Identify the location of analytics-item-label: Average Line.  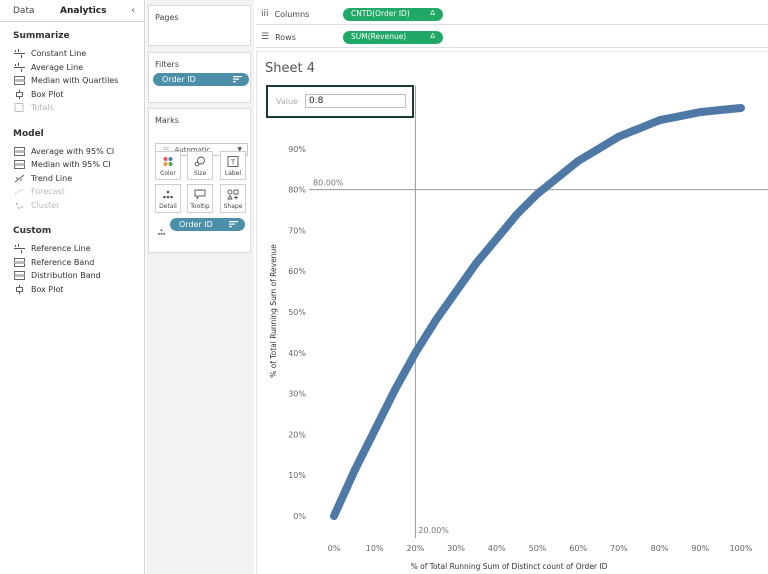
(57, 67).